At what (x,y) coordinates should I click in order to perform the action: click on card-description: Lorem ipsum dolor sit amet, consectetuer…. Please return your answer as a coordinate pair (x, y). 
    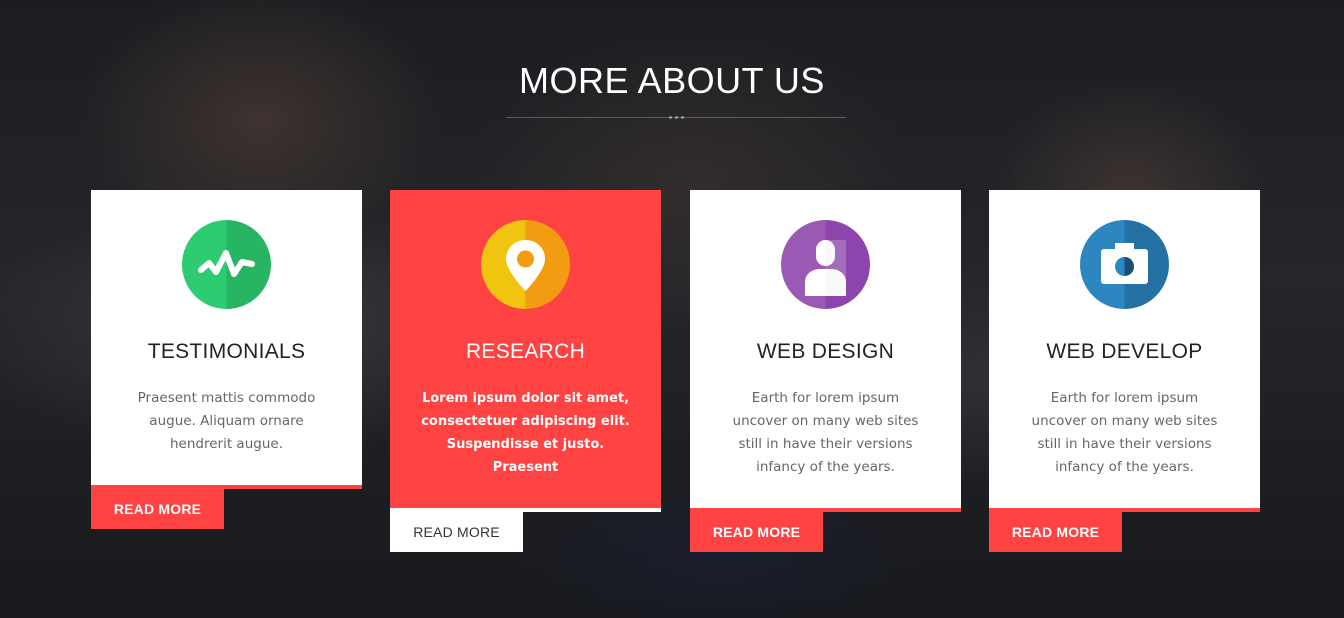
    Looking at the image, I should click on (525, 433).